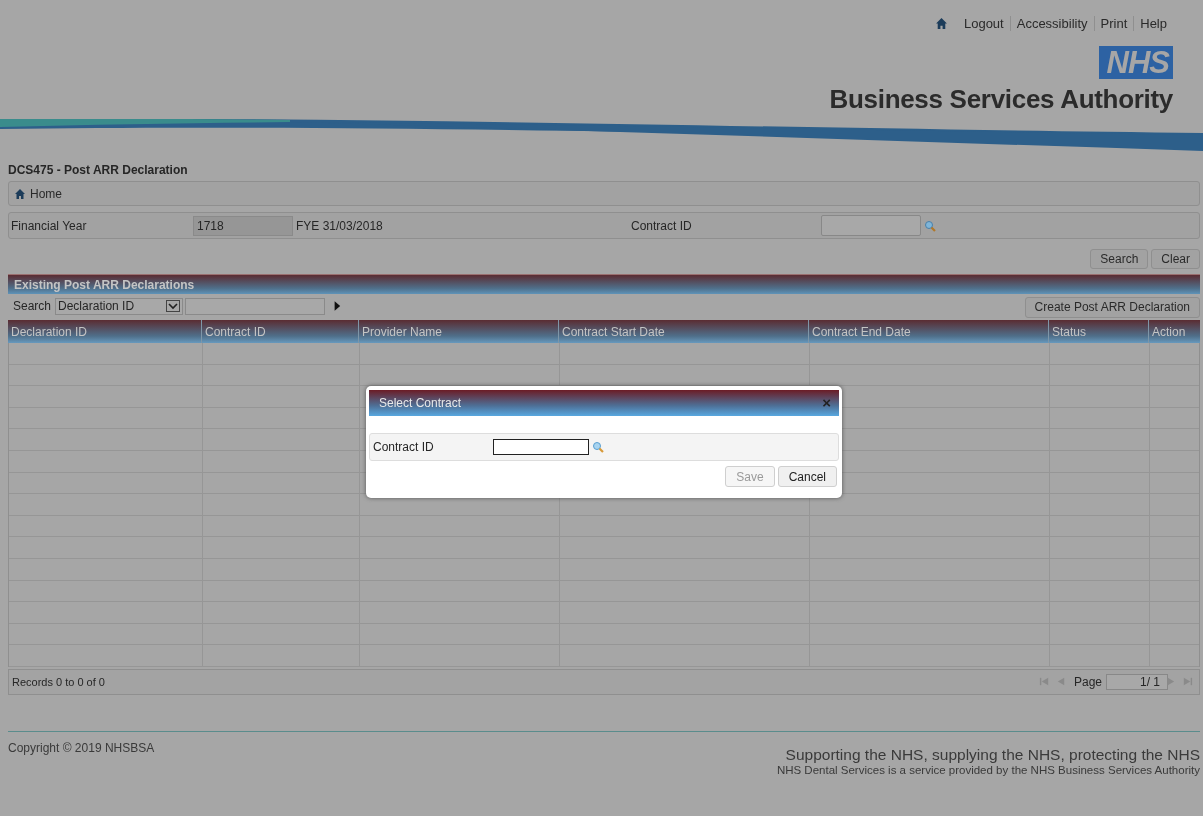 Image resolution: width=1203 pixels, height=816 pixels. What do you see at coordinates (32, 306) in the screenshot?
I see `search-label: Search` at bounding box center [32, 306].